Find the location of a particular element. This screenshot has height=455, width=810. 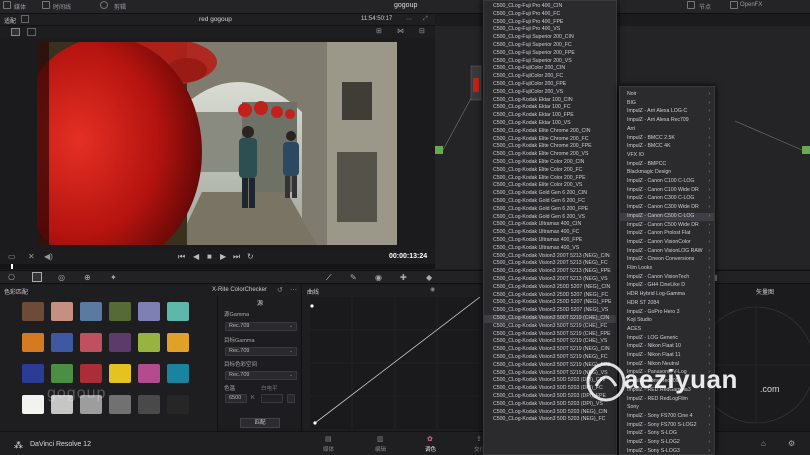

last-frame-button: ⏭ is located at coordinates (236, 257).